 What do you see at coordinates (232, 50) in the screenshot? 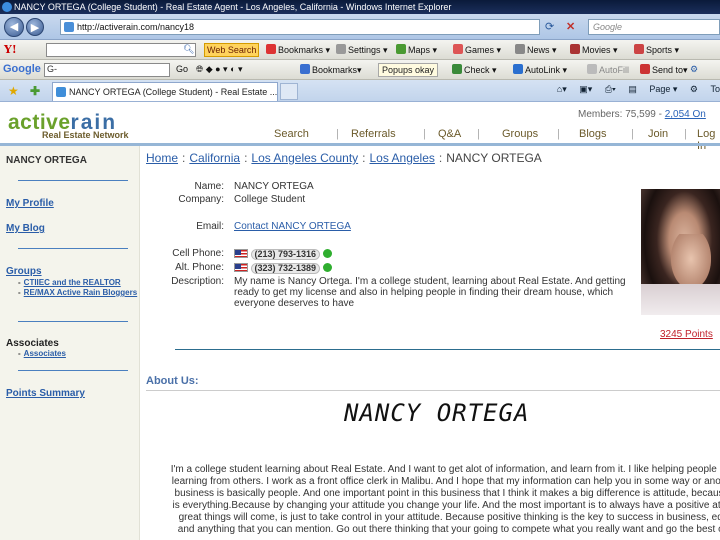
I see `web-search-button: Web Search` at bounding box center [232, 50].